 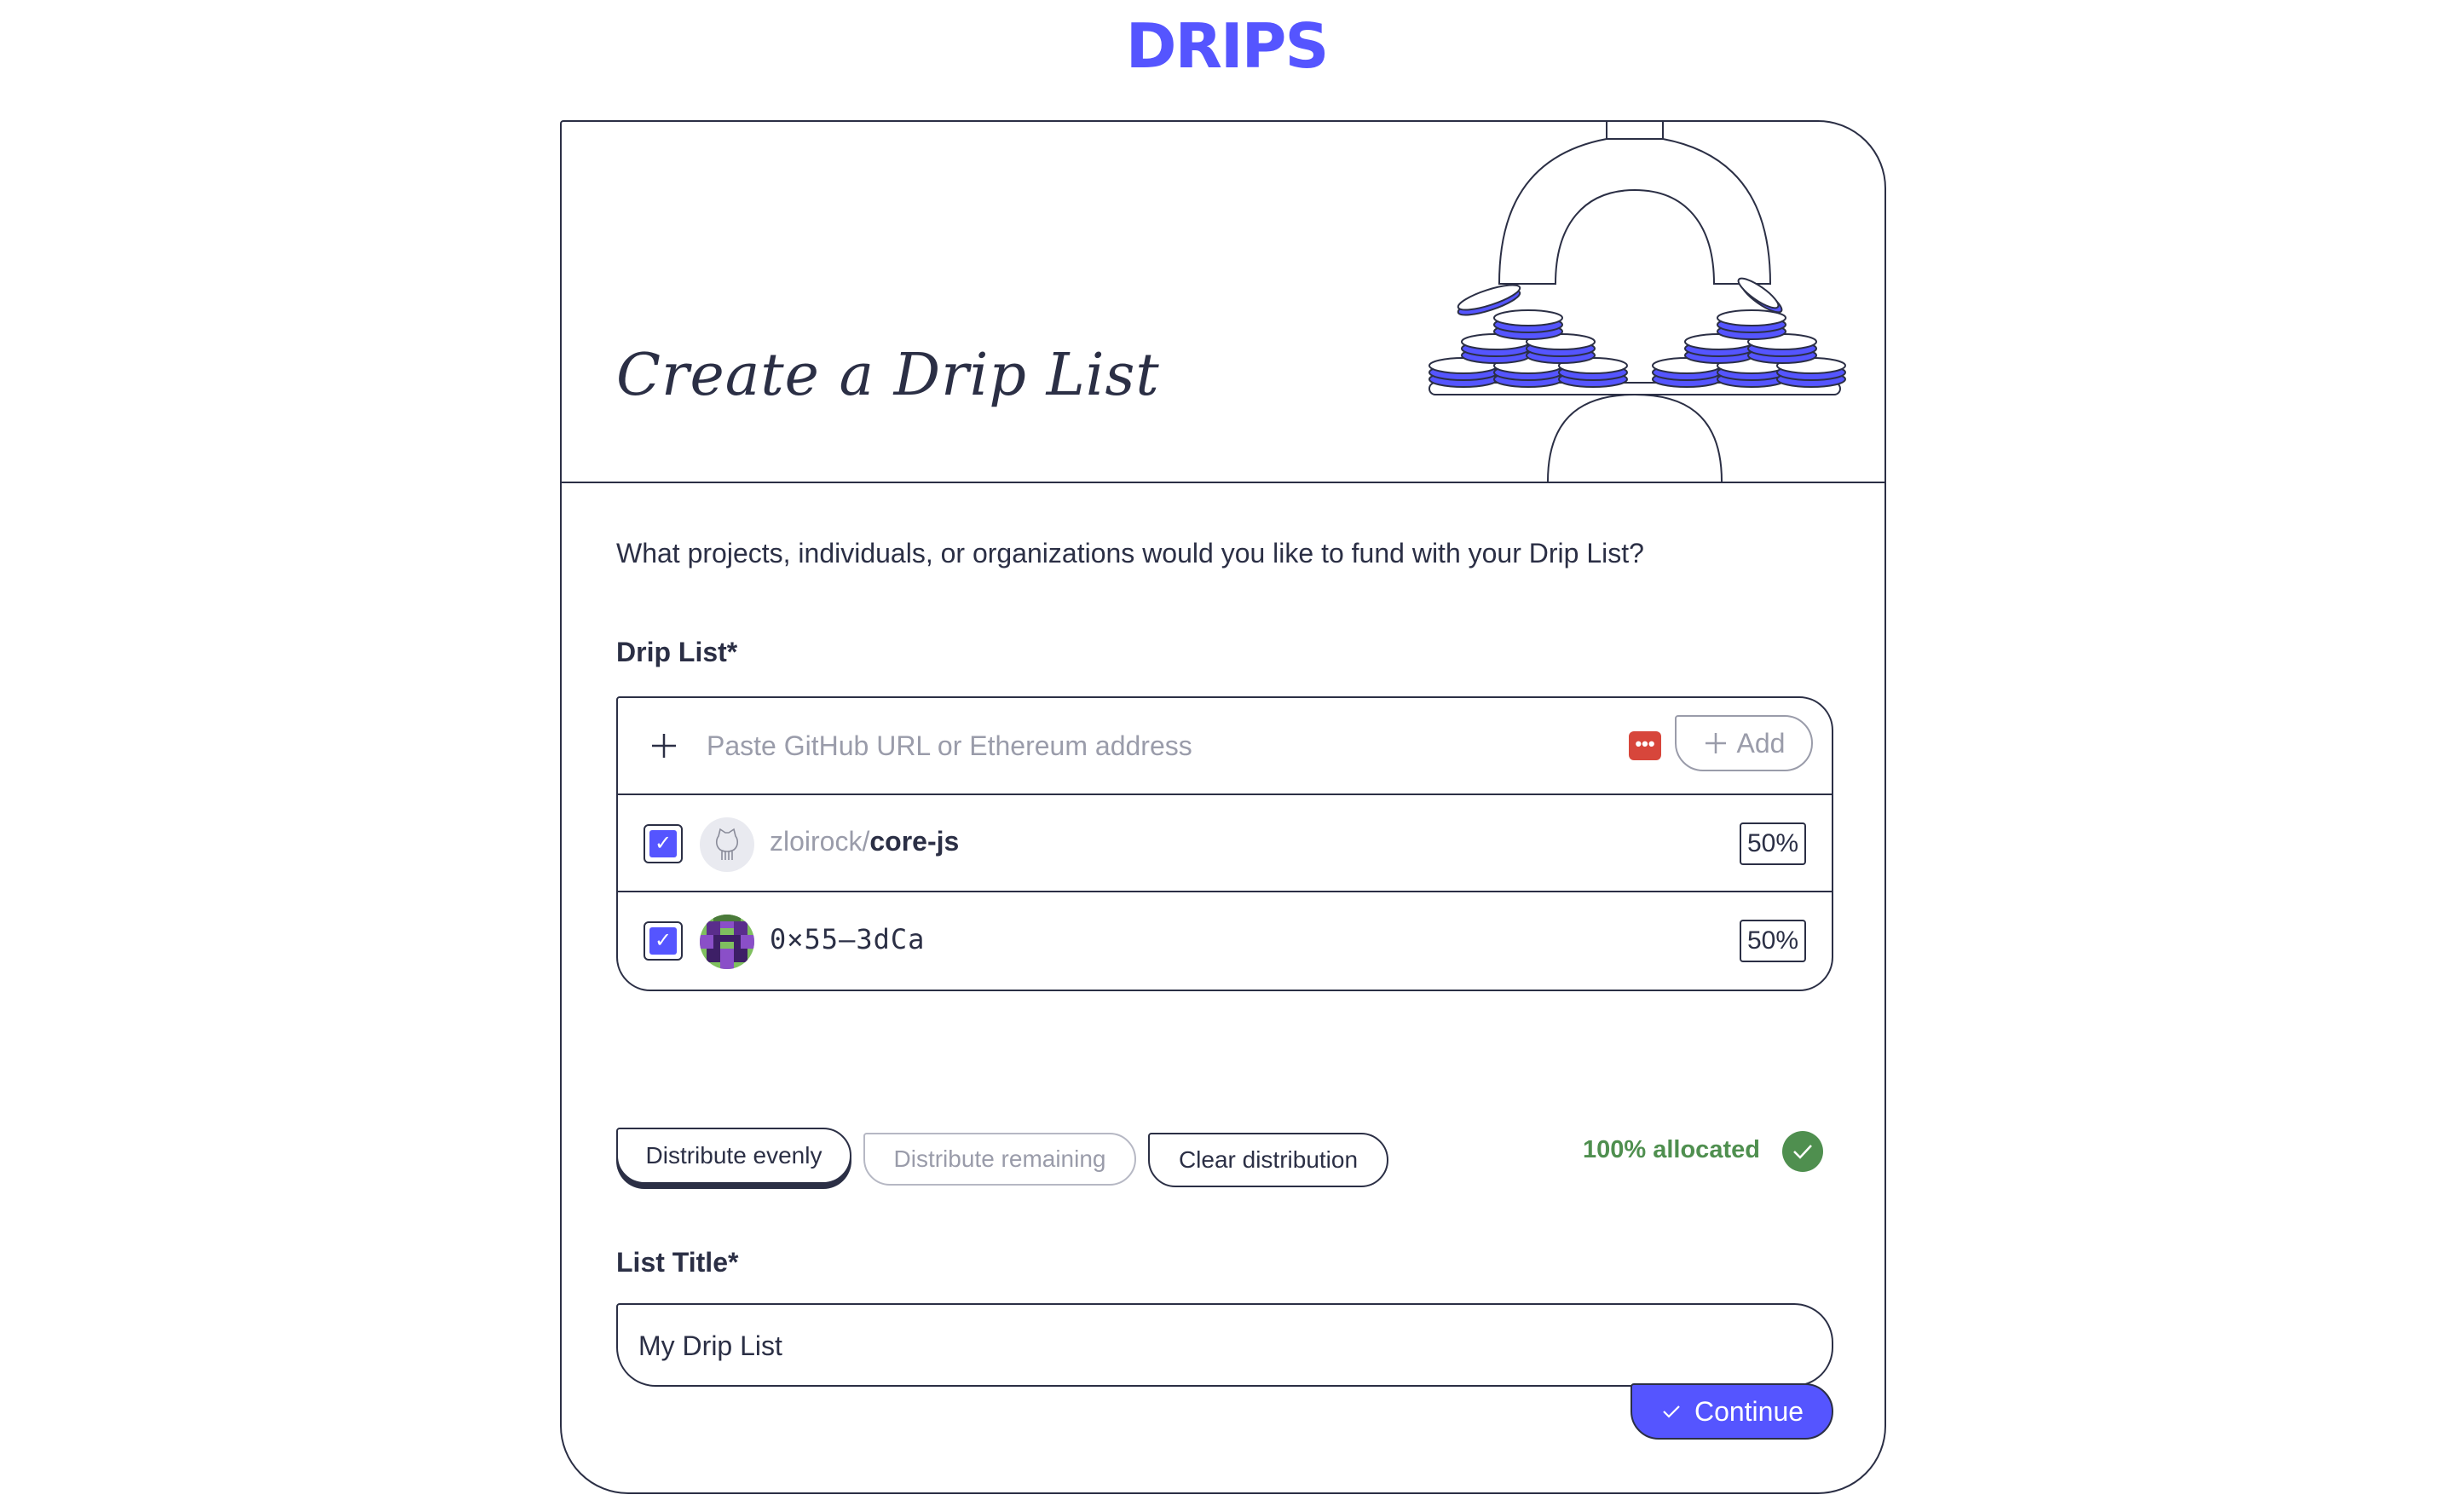 What do you see at coordinates (727, 942) in the screenshot?
I see `pixel-avatar` at bounding box center [727, 942].